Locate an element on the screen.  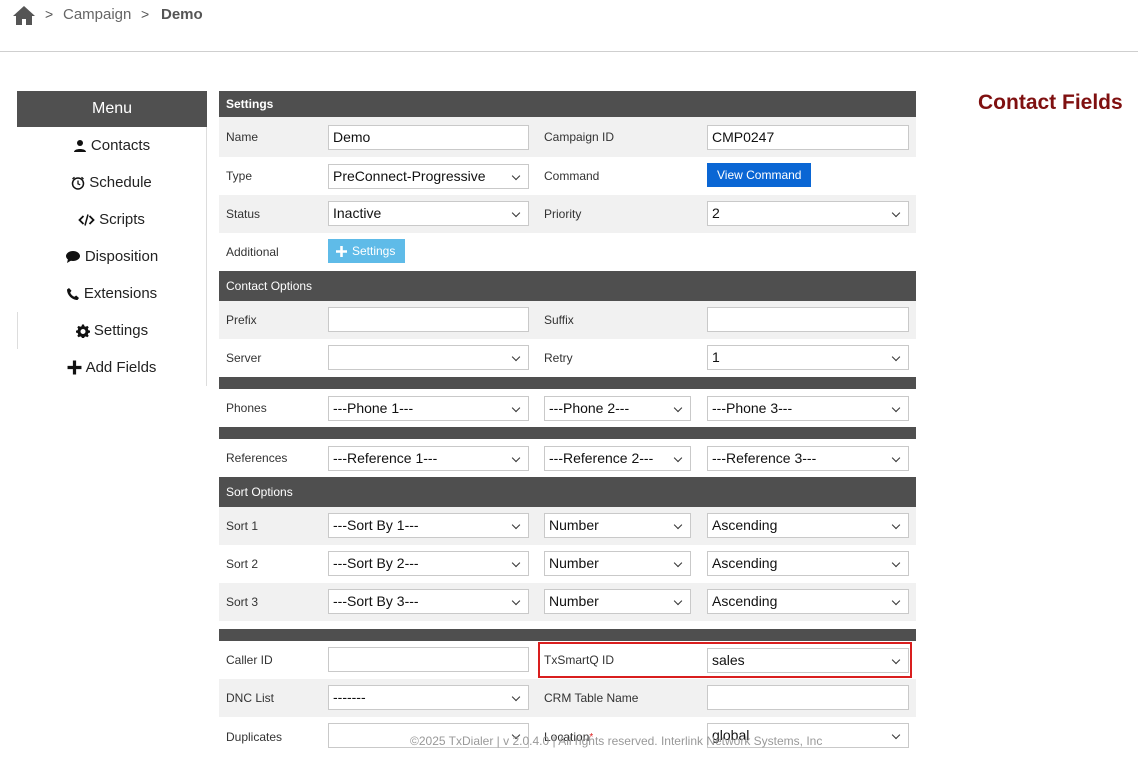
clock-icon is located at coordinates (78, 183).